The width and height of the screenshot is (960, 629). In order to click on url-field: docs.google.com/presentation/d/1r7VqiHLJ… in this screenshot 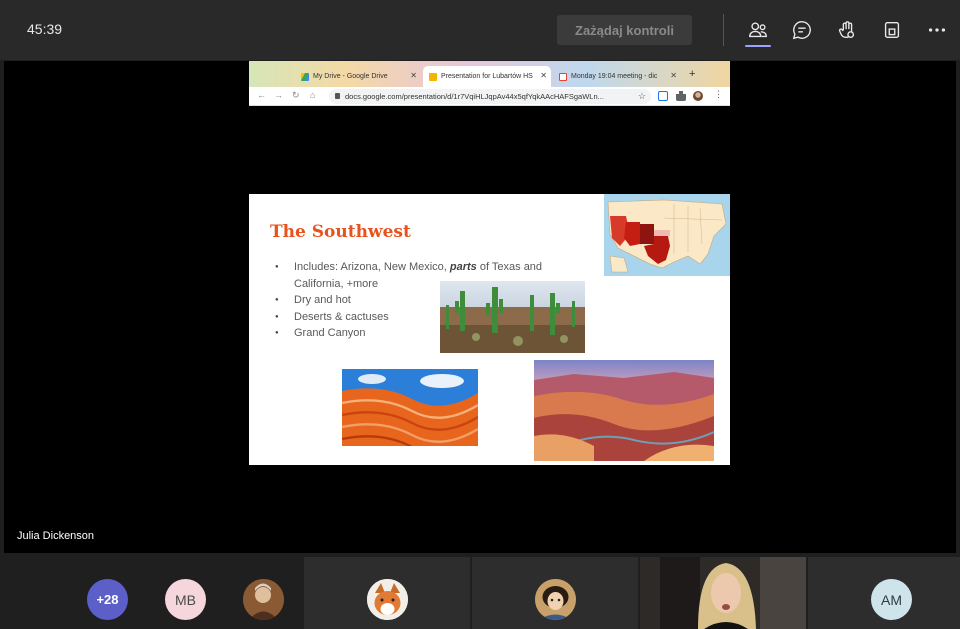, I will do `click(490, 96)`.